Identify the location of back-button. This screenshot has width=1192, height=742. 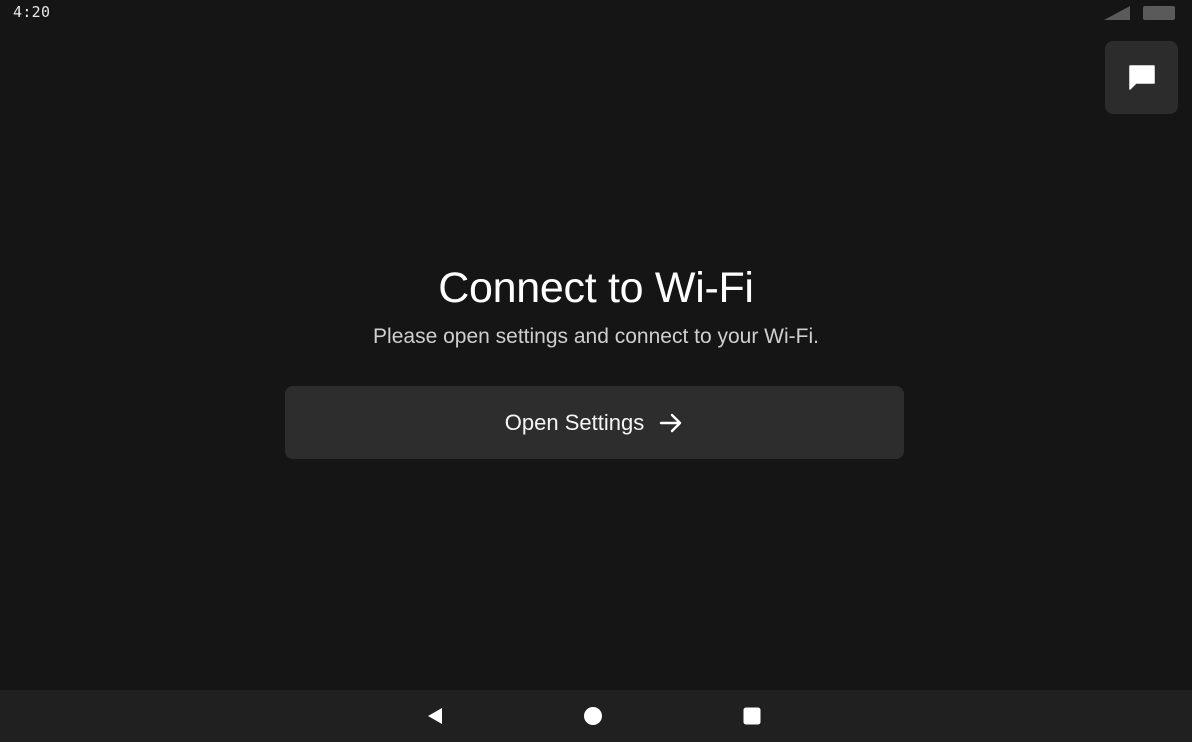
(435, 716).